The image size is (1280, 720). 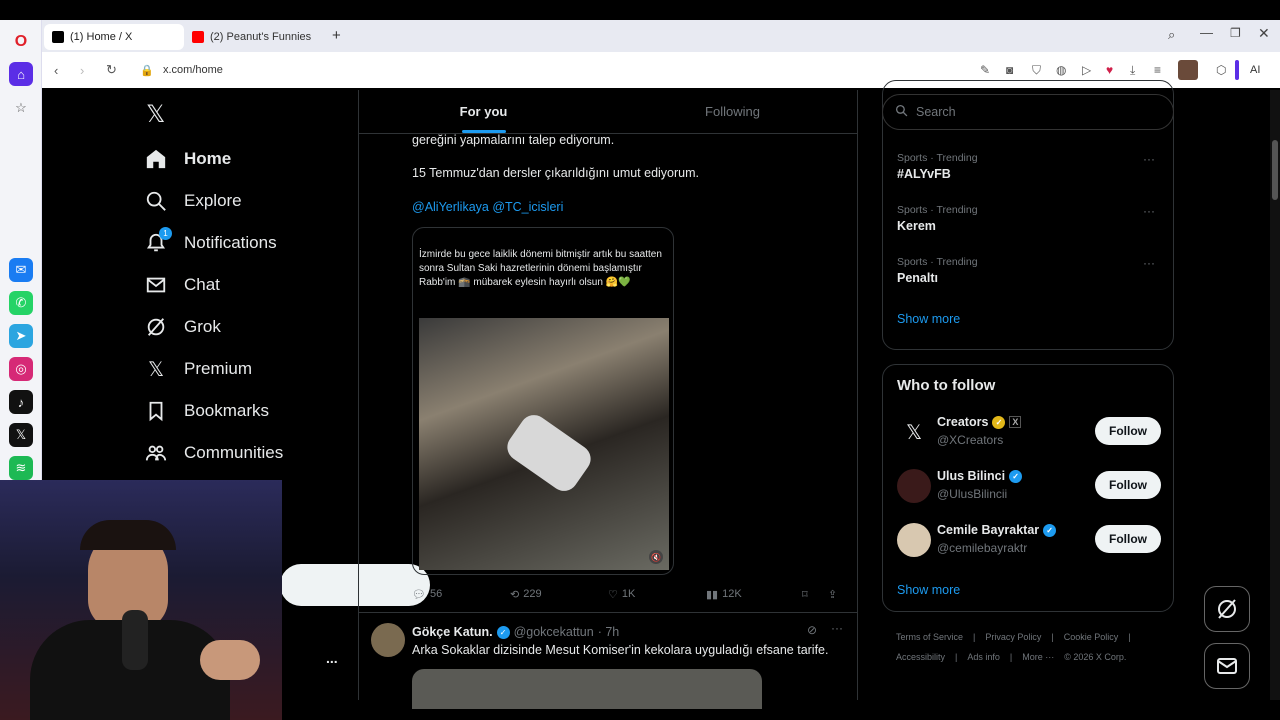 I want to click on follow-name: Ulus Bilinci, so click(x=971, y=476).